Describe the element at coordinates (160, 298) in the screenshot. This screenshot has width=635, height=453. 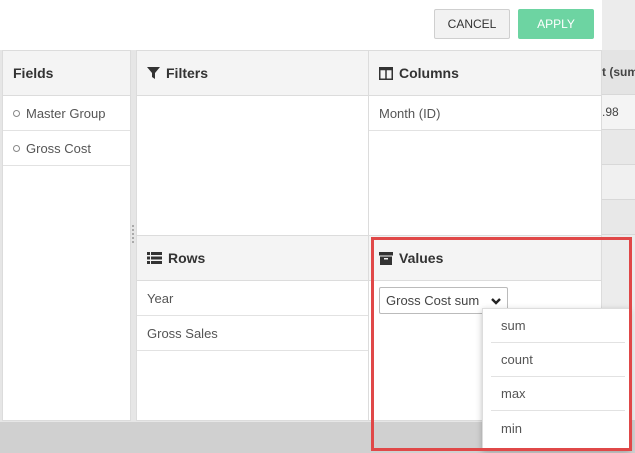
I see `row-item-label: Year` at that location.